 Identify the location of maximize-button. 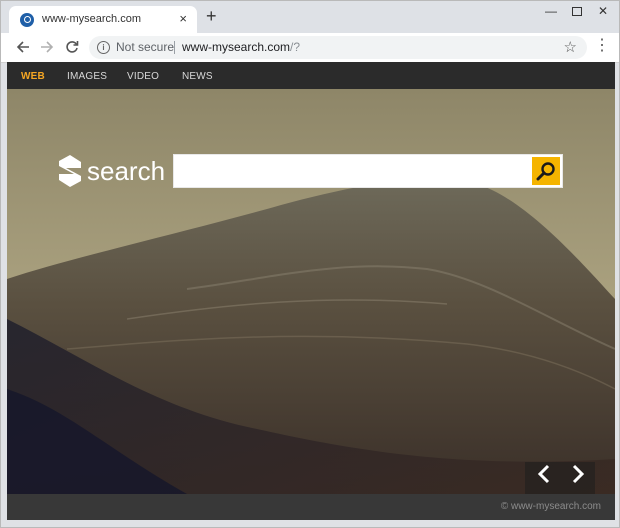
(577, 12).